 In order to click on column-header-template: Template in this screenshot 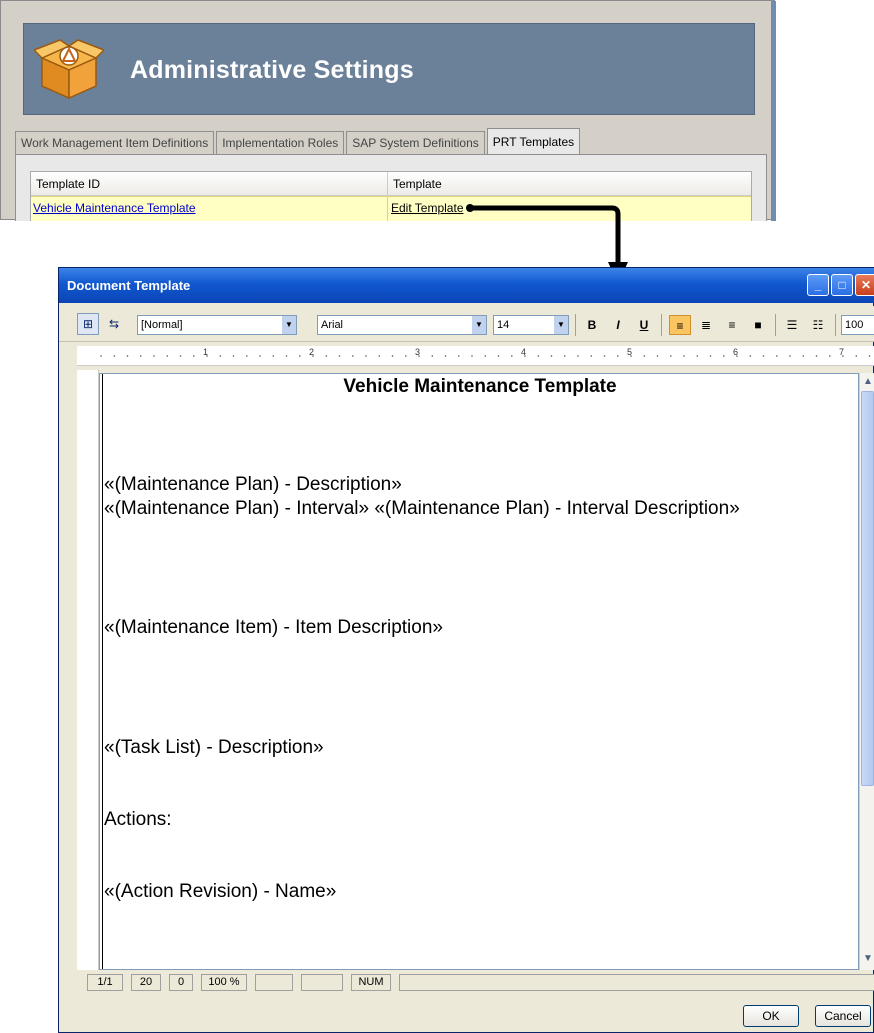, I will do `click(417, 184)`.